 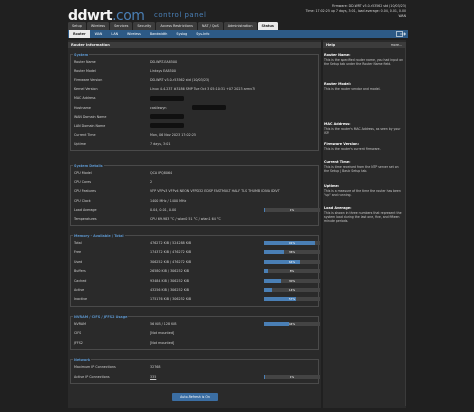 What do you see at coordinates (82, 360) in the screenshot?
I see `section-title: Network` at bounding box center [82, 360].